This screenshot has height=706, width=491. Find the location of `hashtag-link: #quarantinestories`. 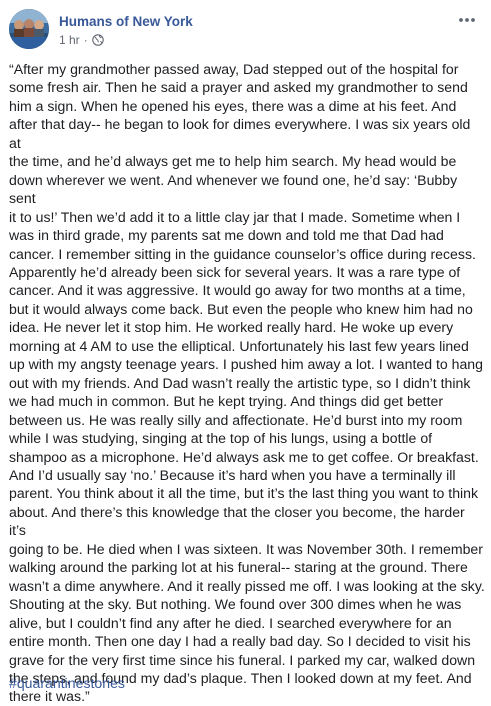

hashtag-link: #quarantinestories is located at coordinates (67, 683).